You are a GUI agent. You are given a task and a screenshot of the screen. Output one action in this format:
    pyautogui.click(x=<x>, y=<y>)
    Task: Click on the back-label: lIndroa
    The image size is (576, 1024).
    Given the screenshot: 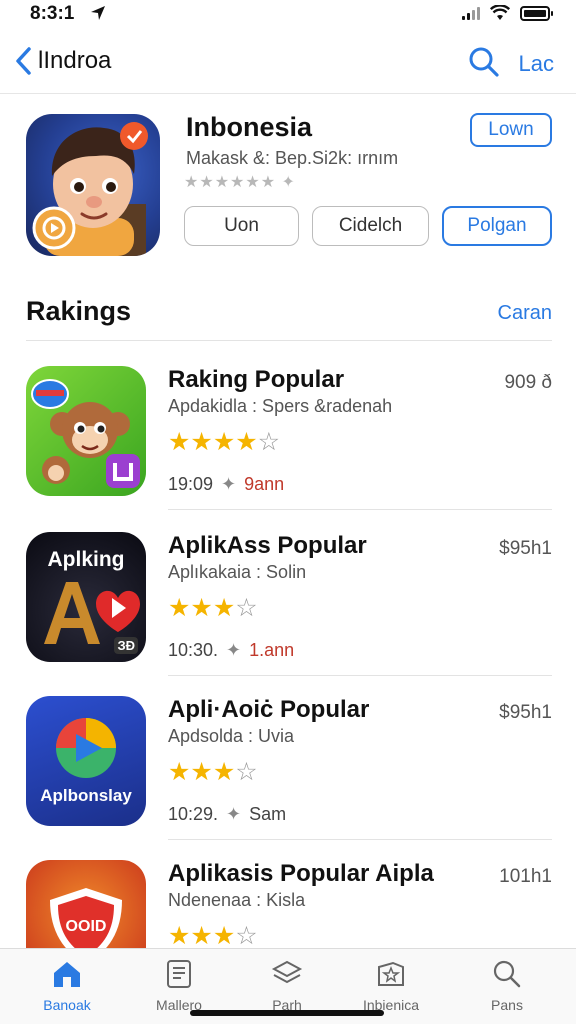 What is the action you would take?
    pyautogui.click(x=75, y=60)
    